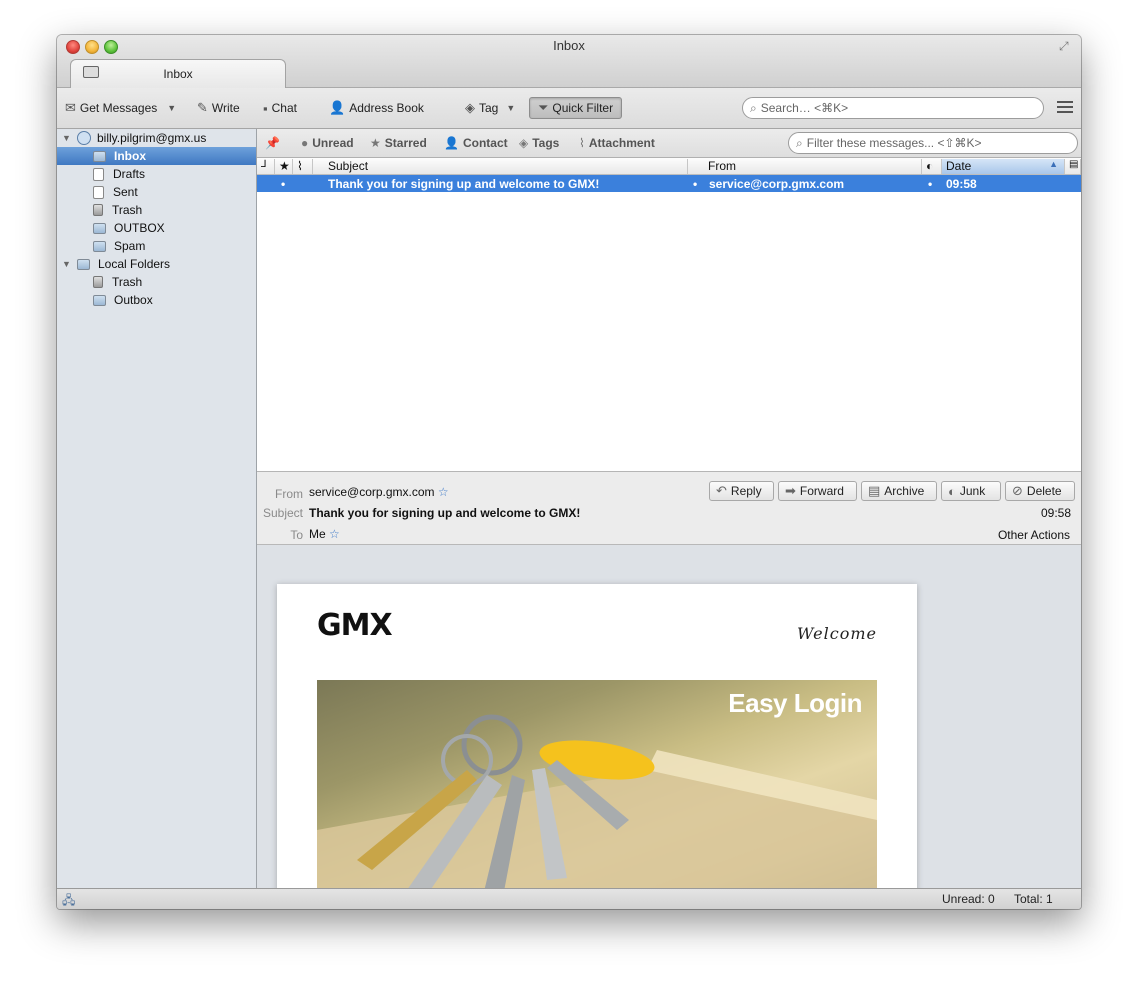 The width and height of the screenshot is (1138, 988). Describe the element at coordinates (1033, 899) in the screenshot. I see `total-count: Total: 1` at that location.